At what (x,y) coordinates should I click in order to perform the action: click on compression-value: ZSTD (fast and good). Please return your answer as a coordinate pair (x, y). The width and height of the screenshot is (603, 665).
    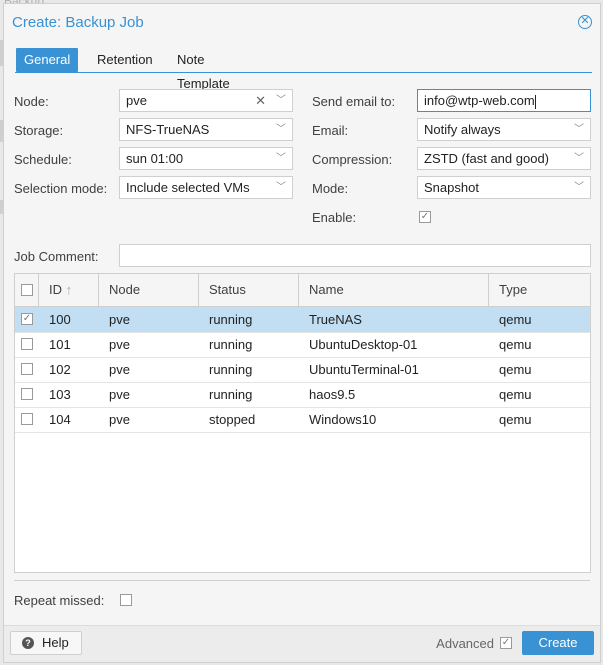
    Looking at the image, I should click on (486, 158).